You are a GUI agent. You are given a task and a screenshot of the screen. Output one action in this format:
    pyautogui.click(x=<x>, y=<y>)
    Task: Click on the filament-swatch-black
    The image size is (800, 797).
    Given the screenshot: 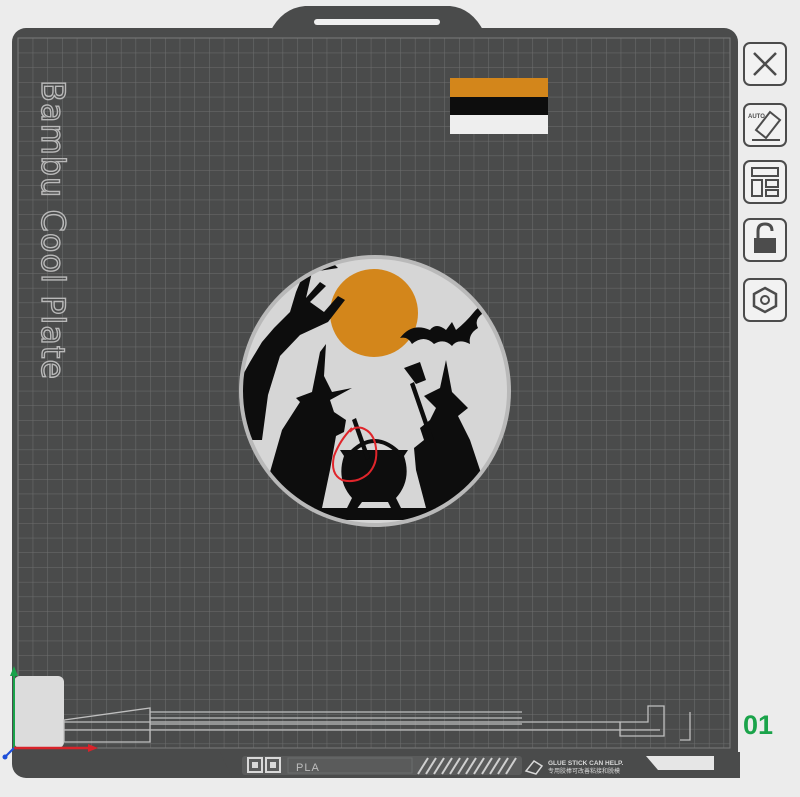 What is the action you would take?
    pyautogui.click(x=499, y=106)
    